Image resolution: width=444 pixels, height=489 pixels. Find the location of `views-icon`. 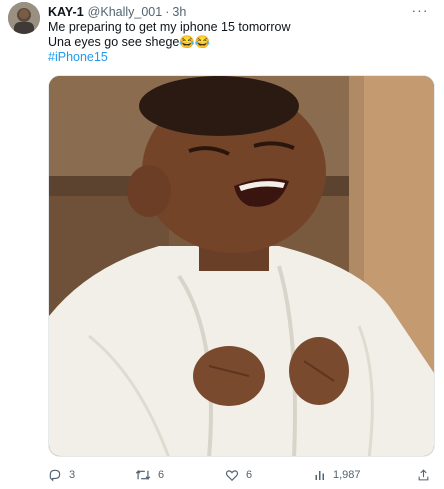

views-icon is located at coordinates (319, 475).